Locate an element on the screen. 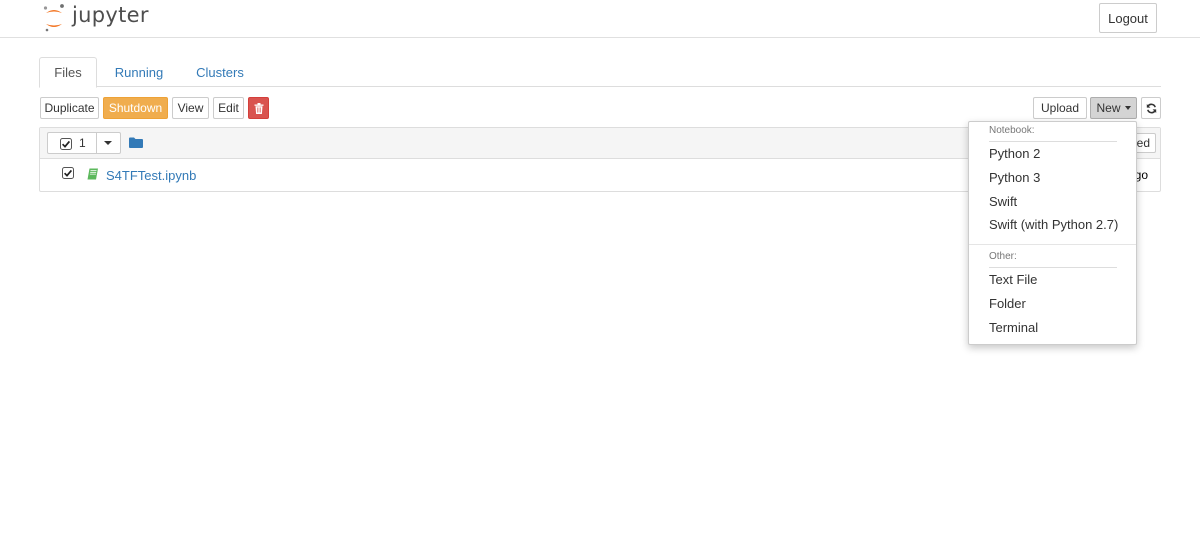 This screenshot has height=560, width=1200. trash-icon is located at coordinates (258, 108).